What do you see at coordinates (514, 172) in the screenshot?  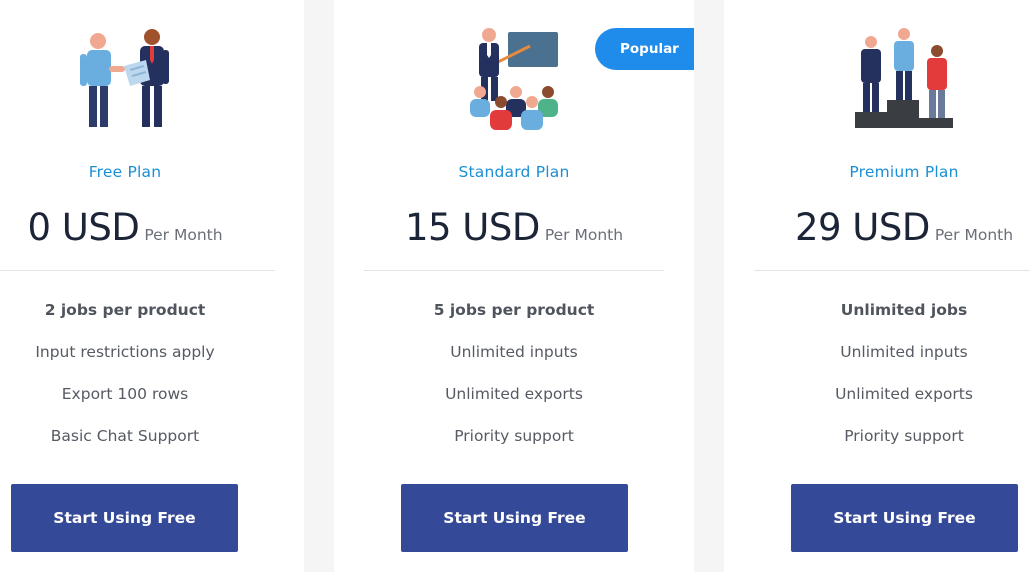 I see `plan-name: Standard Plan` at bounding box center [514, 172].